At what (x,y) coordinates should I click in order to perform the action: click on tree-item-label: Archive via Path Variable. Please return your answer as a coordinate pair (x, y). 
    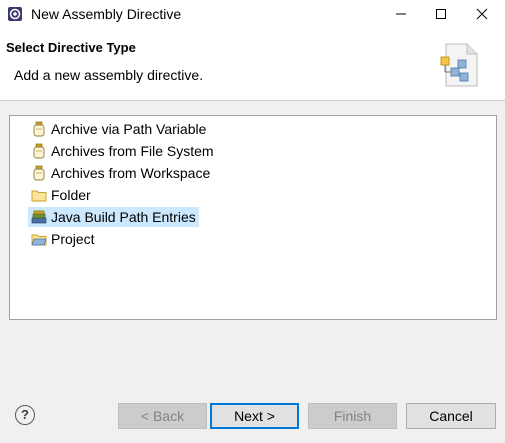
    Looking at the image, I should click on (129, 129).